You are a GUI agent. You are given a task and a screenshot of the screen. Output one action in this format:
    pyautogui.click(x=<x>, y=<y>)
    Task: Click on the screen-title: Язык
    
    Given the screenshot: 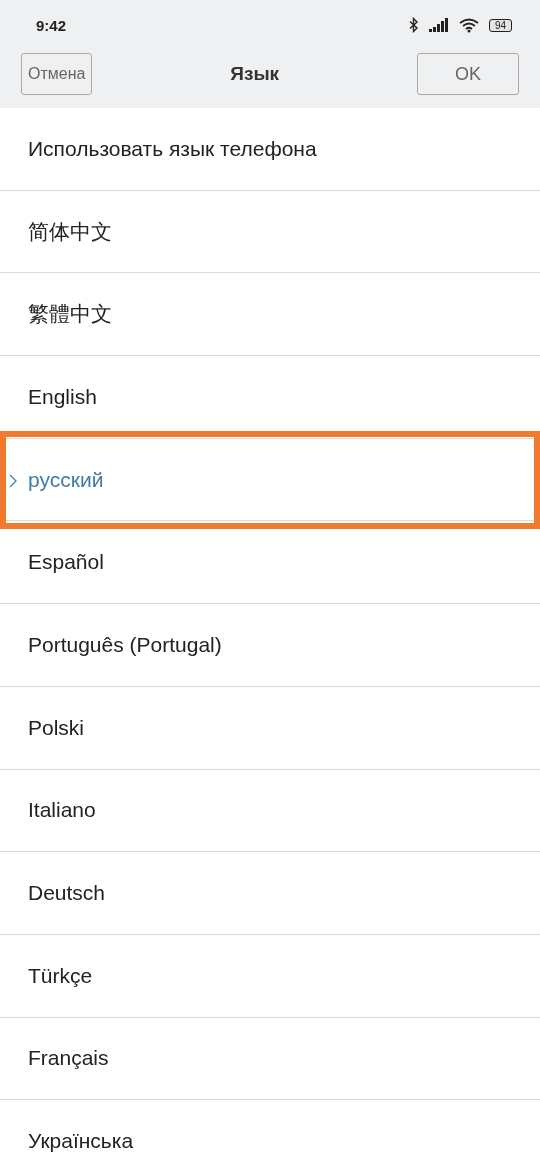 What is the action you would take?
    pyautogui.click(x=255, y=74)
    